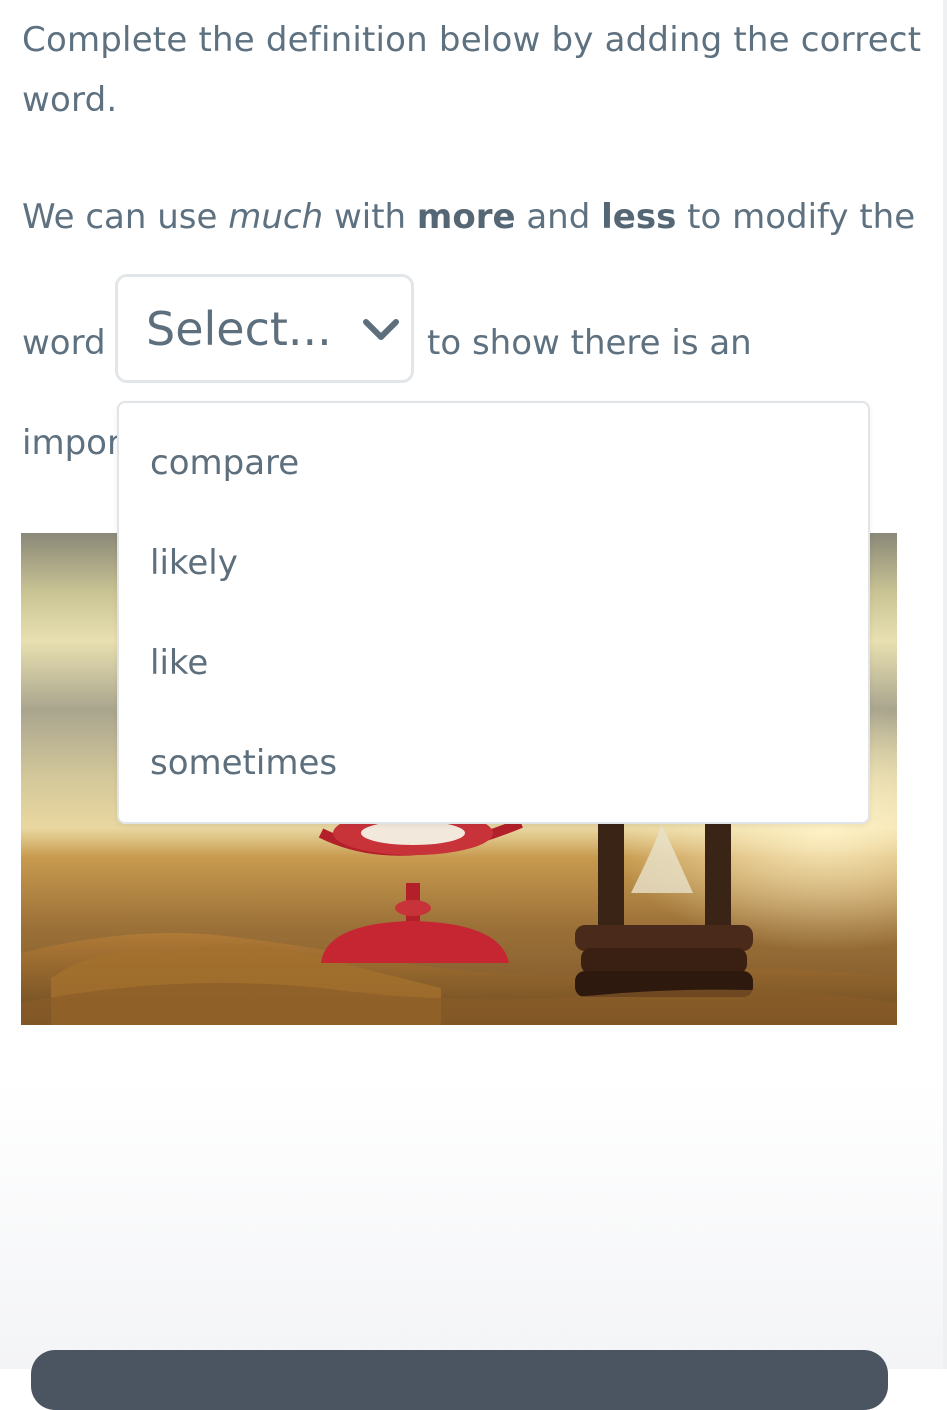 Image resolution: width=947 pixels, height=1410 pixels. I want to click on sentence-text-after-select: to show there is an, so click(589, 343).